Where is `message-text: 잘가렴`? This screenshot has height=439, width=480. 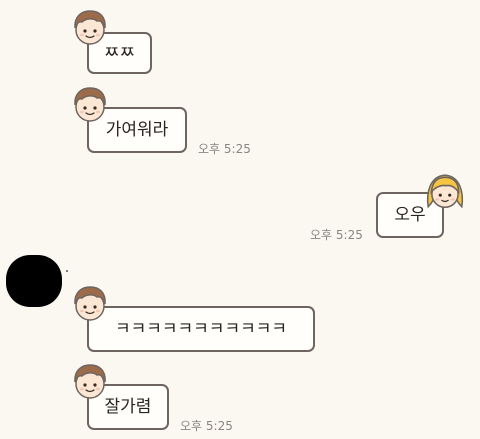 message-text: 잘가렴 is located at coordinates (128, 406).